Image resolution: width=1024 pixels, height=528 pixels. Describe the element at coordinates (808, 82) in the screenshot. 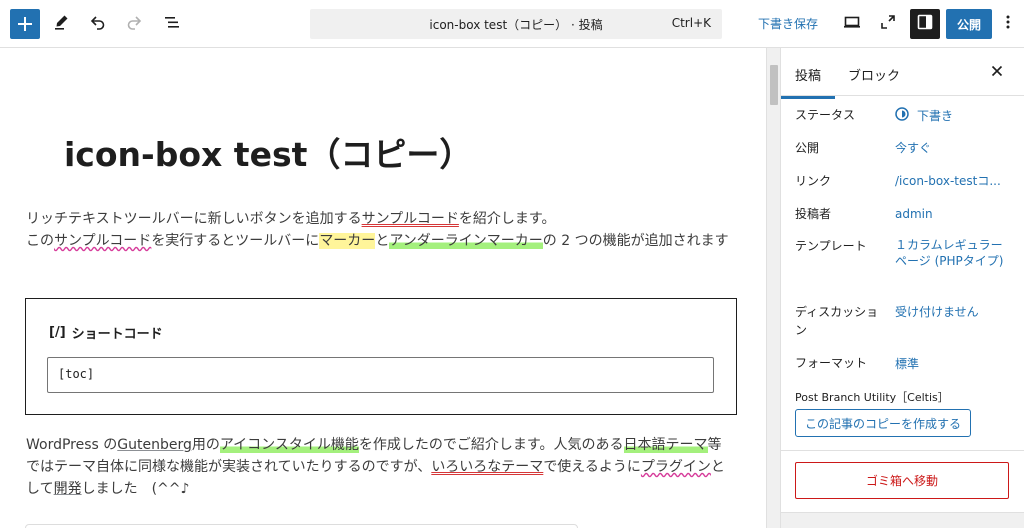

I see `tab-post: 投稿` at that location.